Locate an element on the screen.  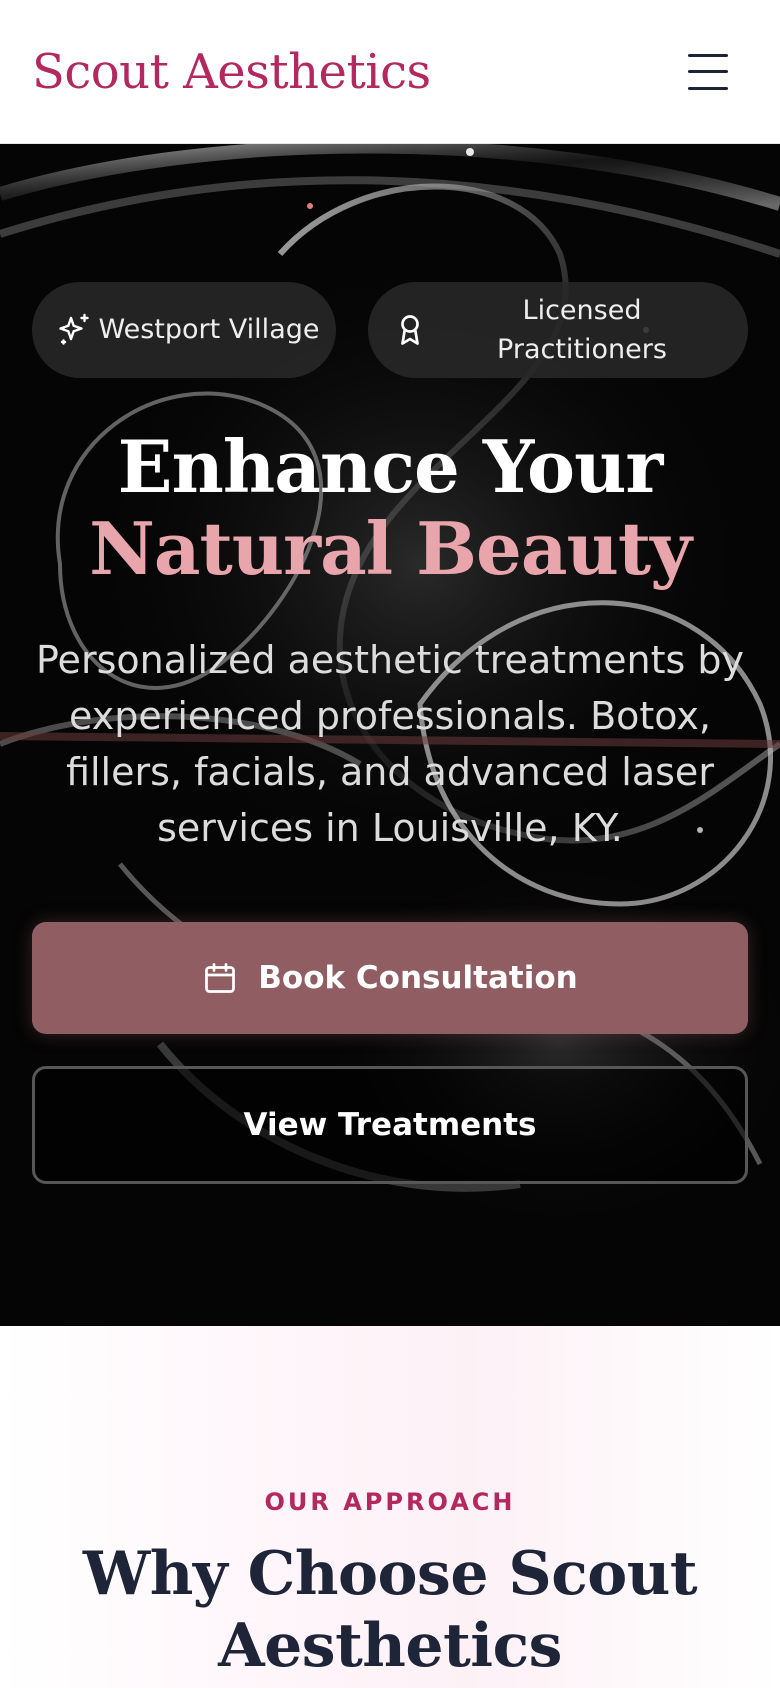
site-header: Scout Aesthetics is located at coordinates (390, 72).